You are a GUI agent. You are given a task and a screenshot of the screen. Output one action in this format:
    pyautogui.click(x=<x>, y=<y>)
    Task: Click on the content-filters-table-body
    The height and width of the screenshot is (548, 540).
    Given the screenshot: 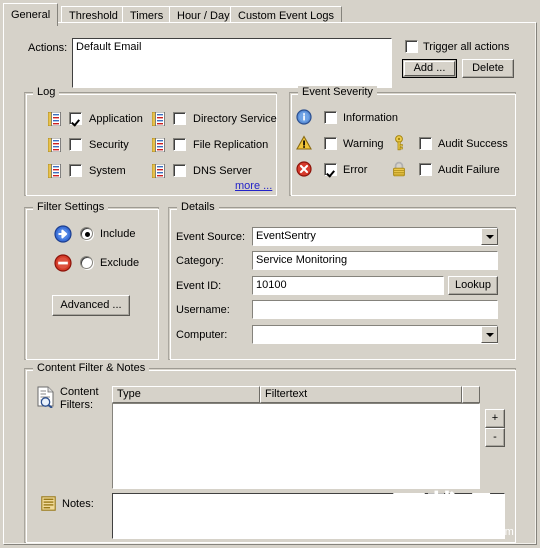 What is the action you would take?
    pyautogui.click(x=296, y=446)
    